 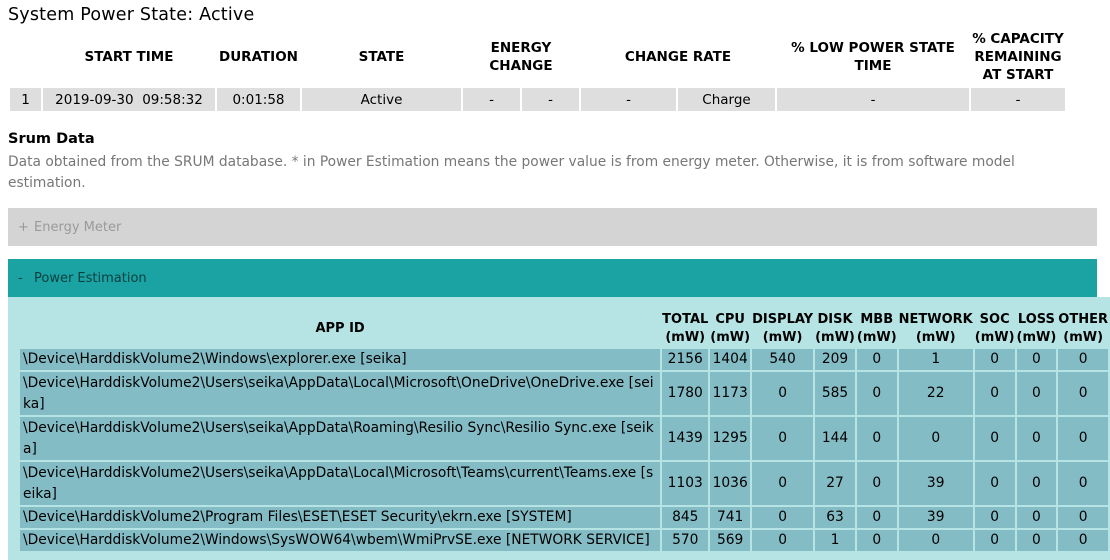 What do you see at coordinates (685, 438) in the screenshot?
I see `total-cell: 1439` at bounding box center [685, 438].